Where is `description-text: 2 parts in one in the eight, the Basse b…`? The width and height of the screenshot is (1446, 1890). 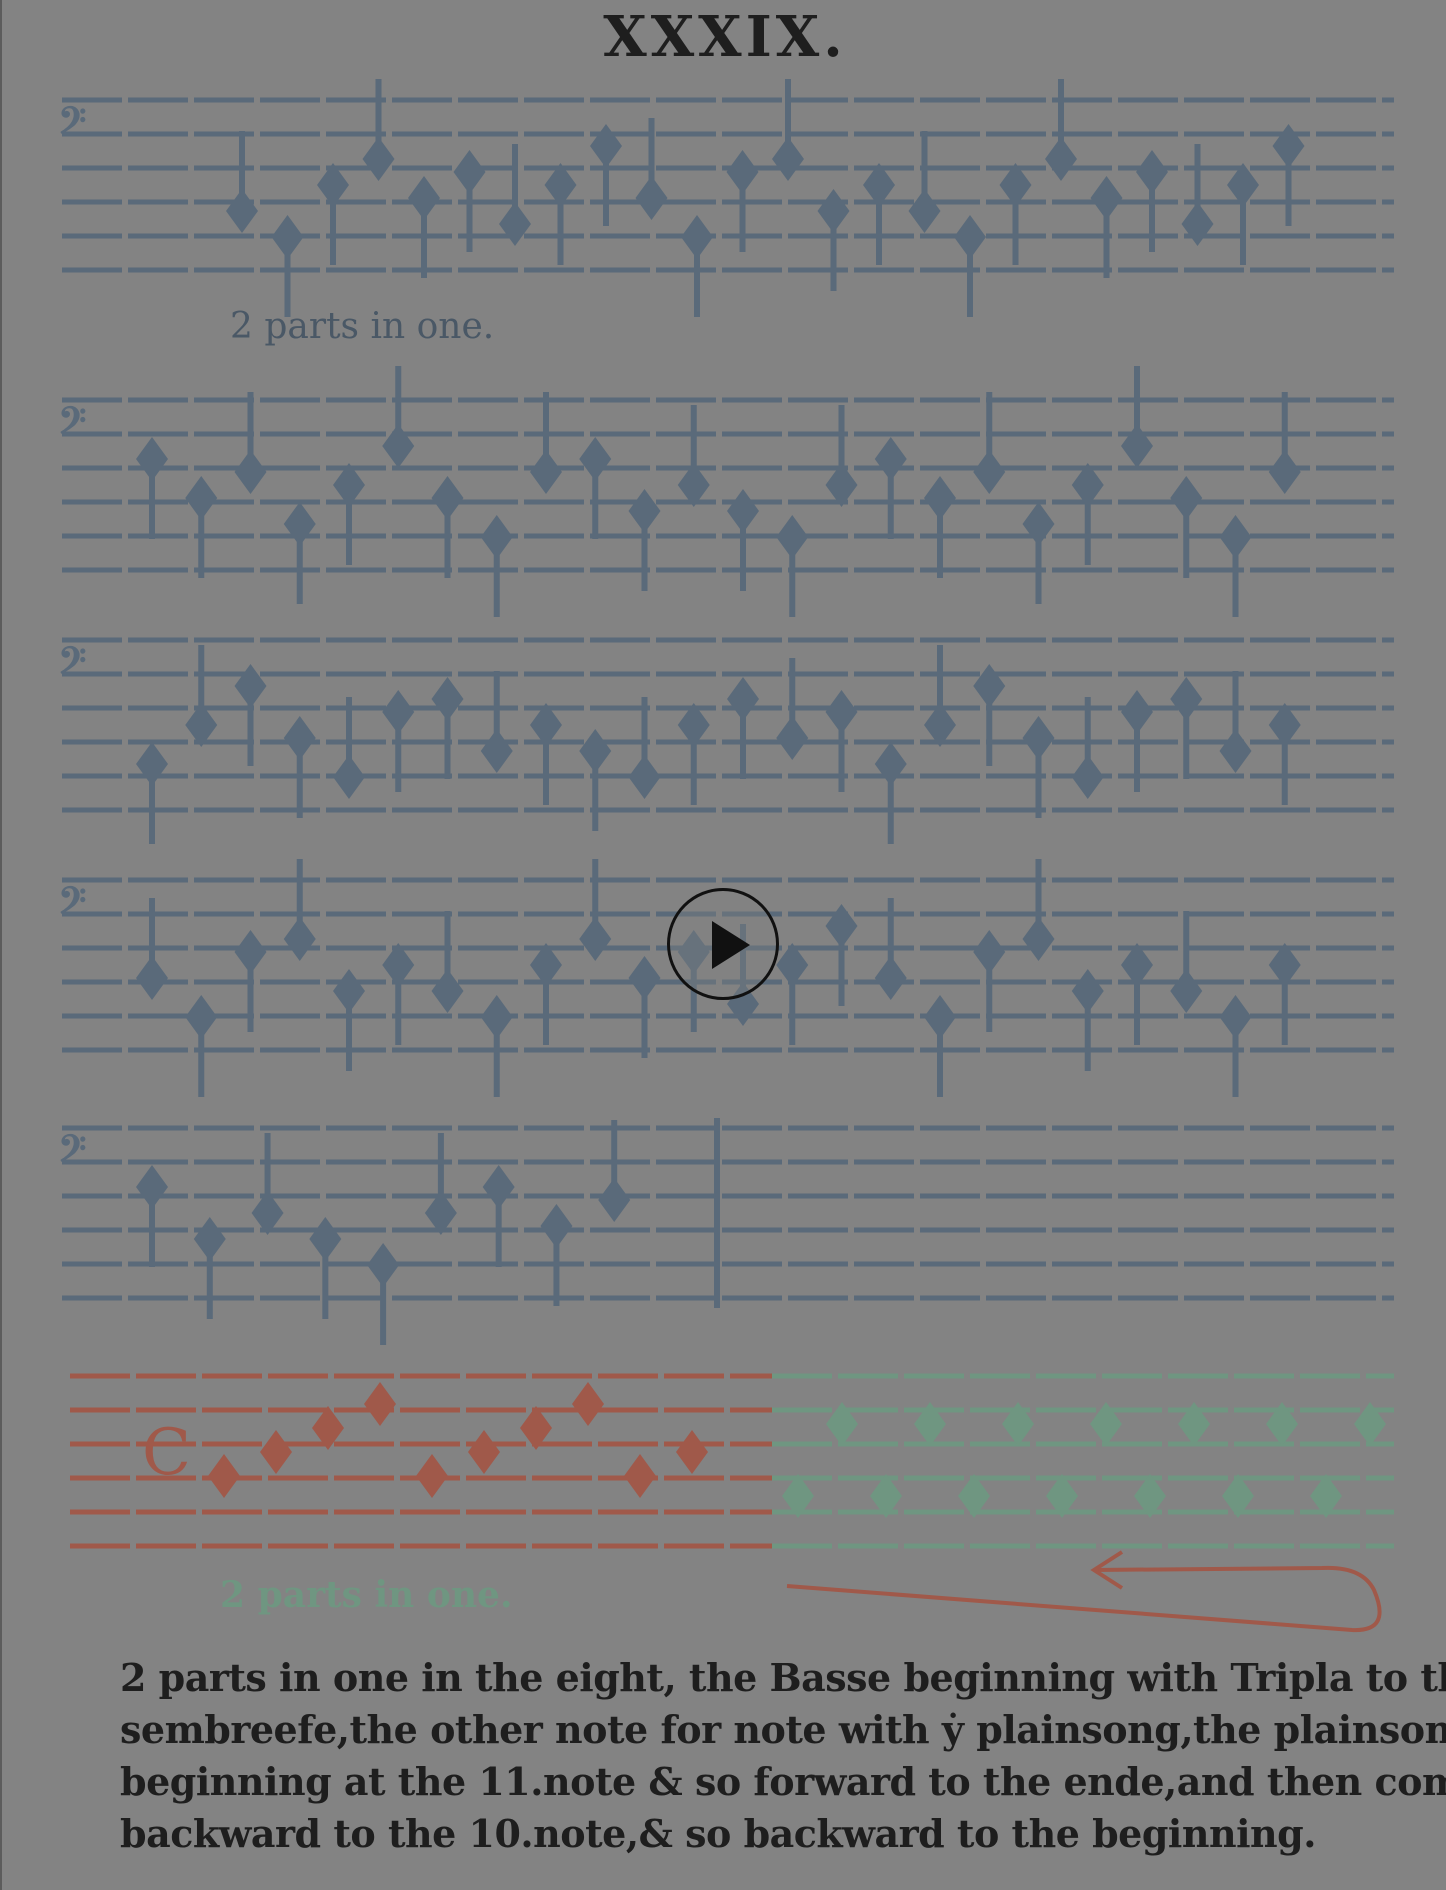
description-text: 2 parts in one in the eight, the Basse b… is located at coordinates (783, 1756).